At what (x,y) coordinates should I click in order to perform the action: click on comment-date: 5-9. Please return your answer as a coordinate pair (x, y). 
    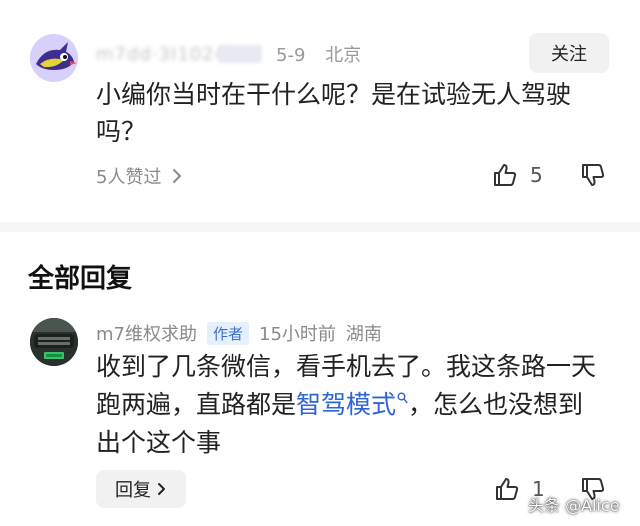
    Looking at the image, I should click on (291, 55).